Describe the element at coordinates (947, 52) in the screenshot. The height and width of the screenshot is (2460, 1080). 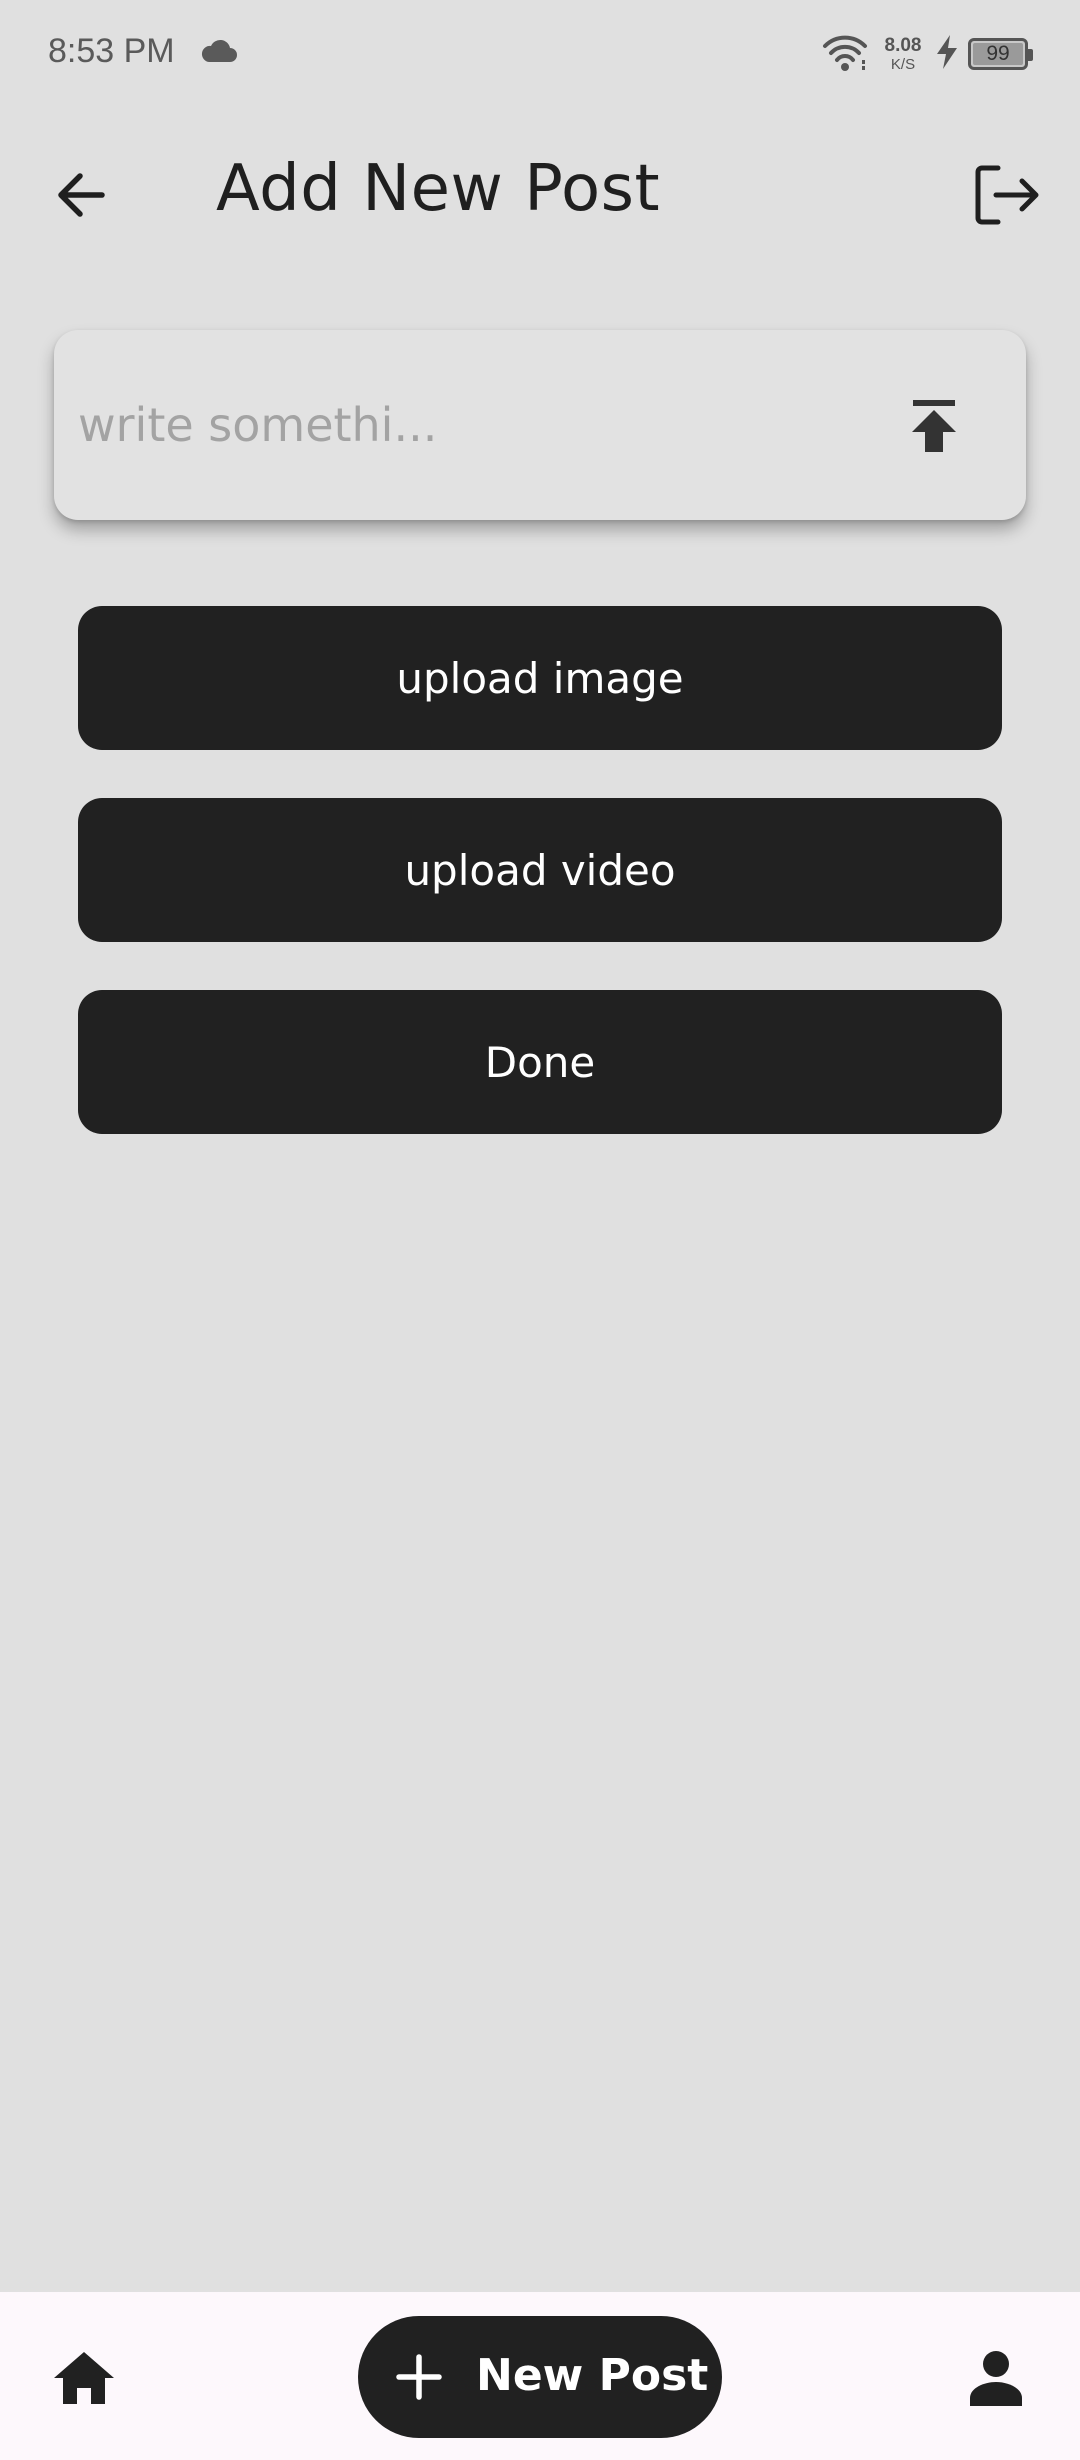
I see `charging-bolt-icon` at that location.